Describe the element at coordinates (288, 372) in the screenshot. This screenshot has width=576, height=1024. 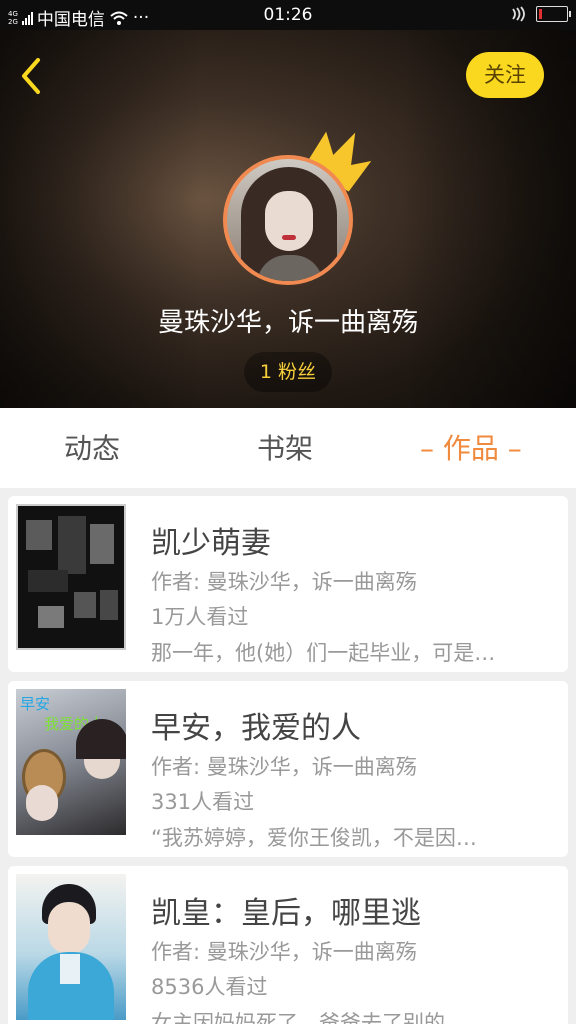
I see `fans-count-badge: 1 粉丝` at that location.